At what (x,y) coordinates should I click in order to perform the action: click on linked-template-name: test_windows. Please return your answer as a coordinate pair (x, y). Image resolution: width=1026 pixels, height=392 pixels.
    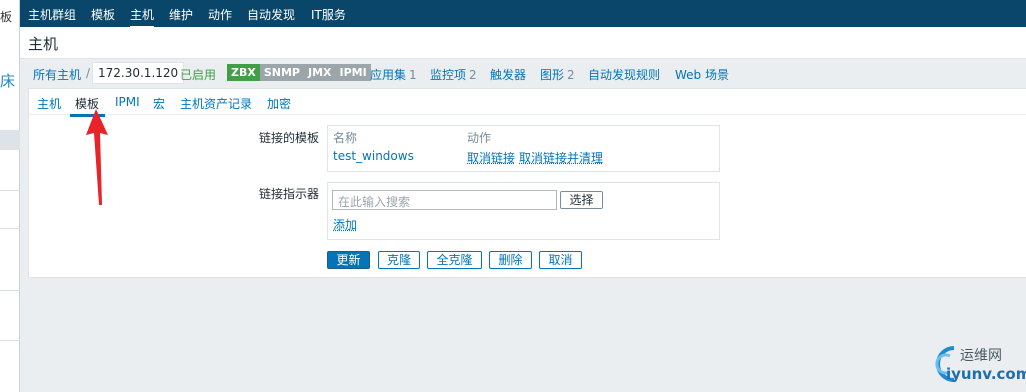
    Looking at the image, I should click on (373, 156).